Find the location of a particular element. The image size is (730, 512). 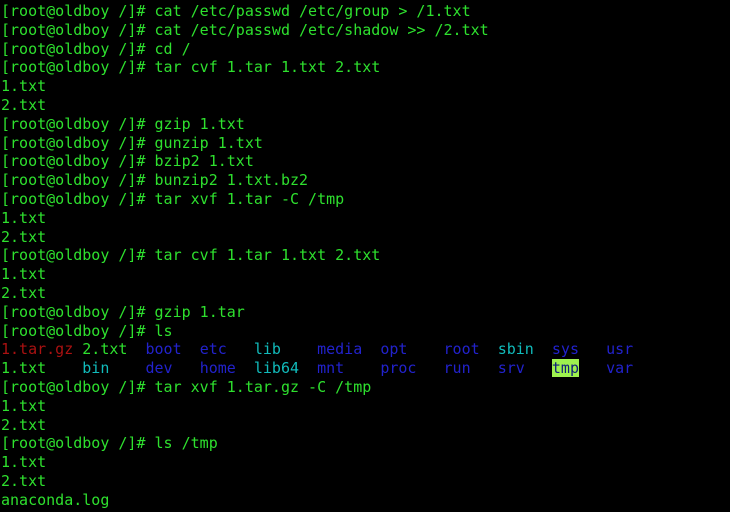

ls-entry-var: var is located at coordinates (619, 368).